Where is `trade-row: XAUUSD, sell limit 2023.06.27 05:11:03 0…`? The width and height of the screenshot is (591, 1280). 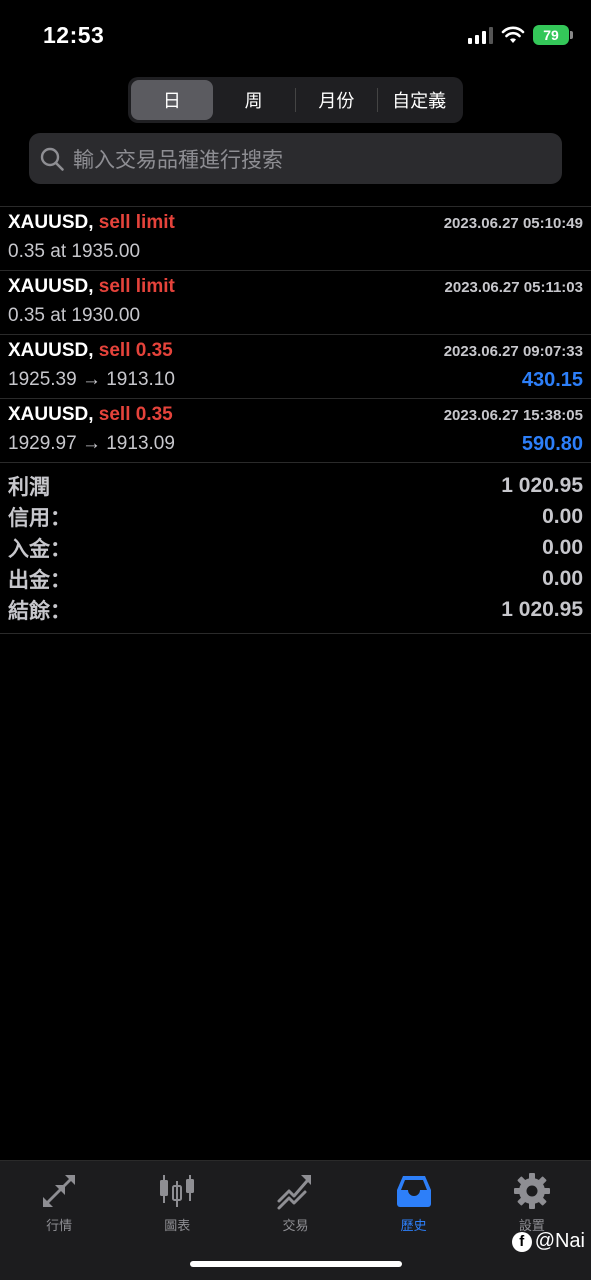
trade-row: XAUUSD, sell limit 2023.06.27 05:11:03 0… is located at coordinates (295, 303).